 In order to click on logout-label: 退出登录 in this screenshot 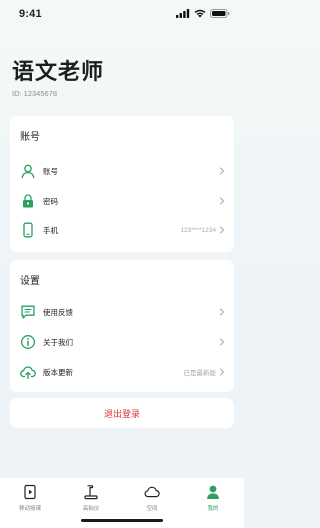, I will do `click(121, 414)`.